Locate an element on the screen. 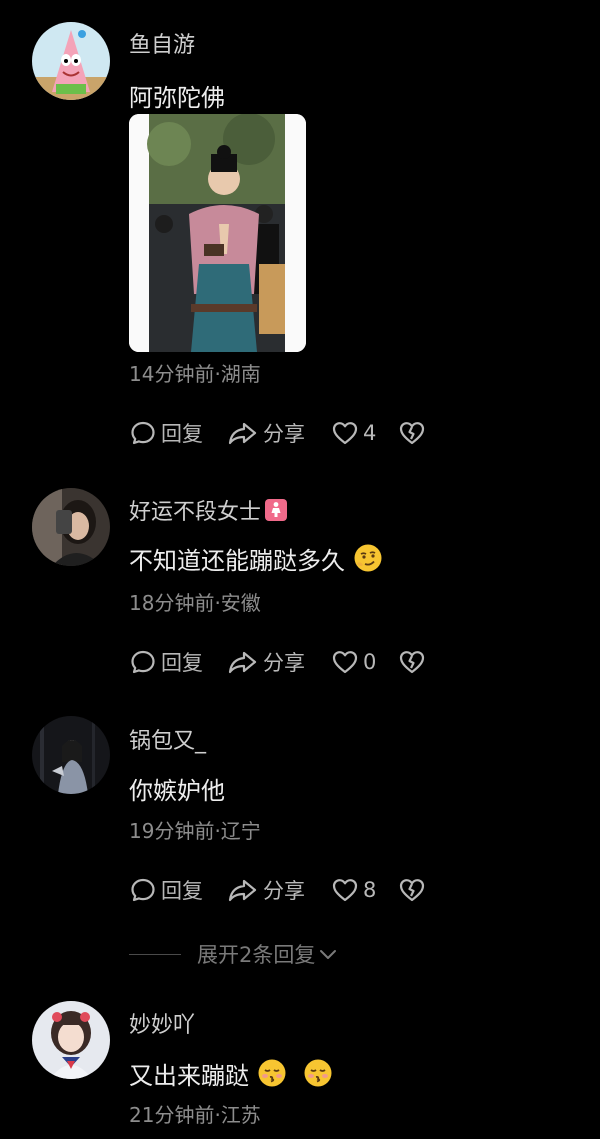 This screenshot has width=600, height=1139. comment-text: 又出来蹦跶 is located at coordinates (231, 1073).